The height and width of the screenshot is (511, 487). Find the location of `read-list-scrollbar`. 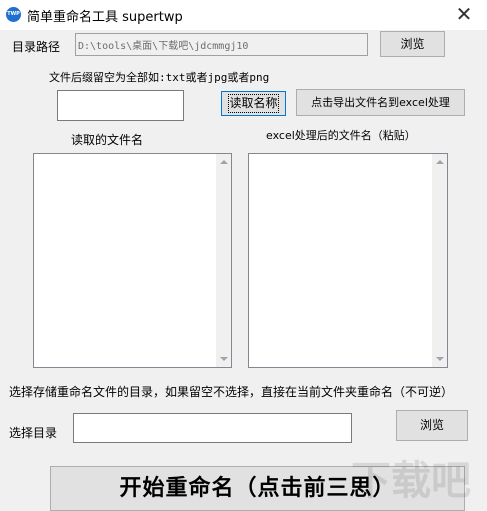

read-list-scrollbar is located at coordinates (223, 260).